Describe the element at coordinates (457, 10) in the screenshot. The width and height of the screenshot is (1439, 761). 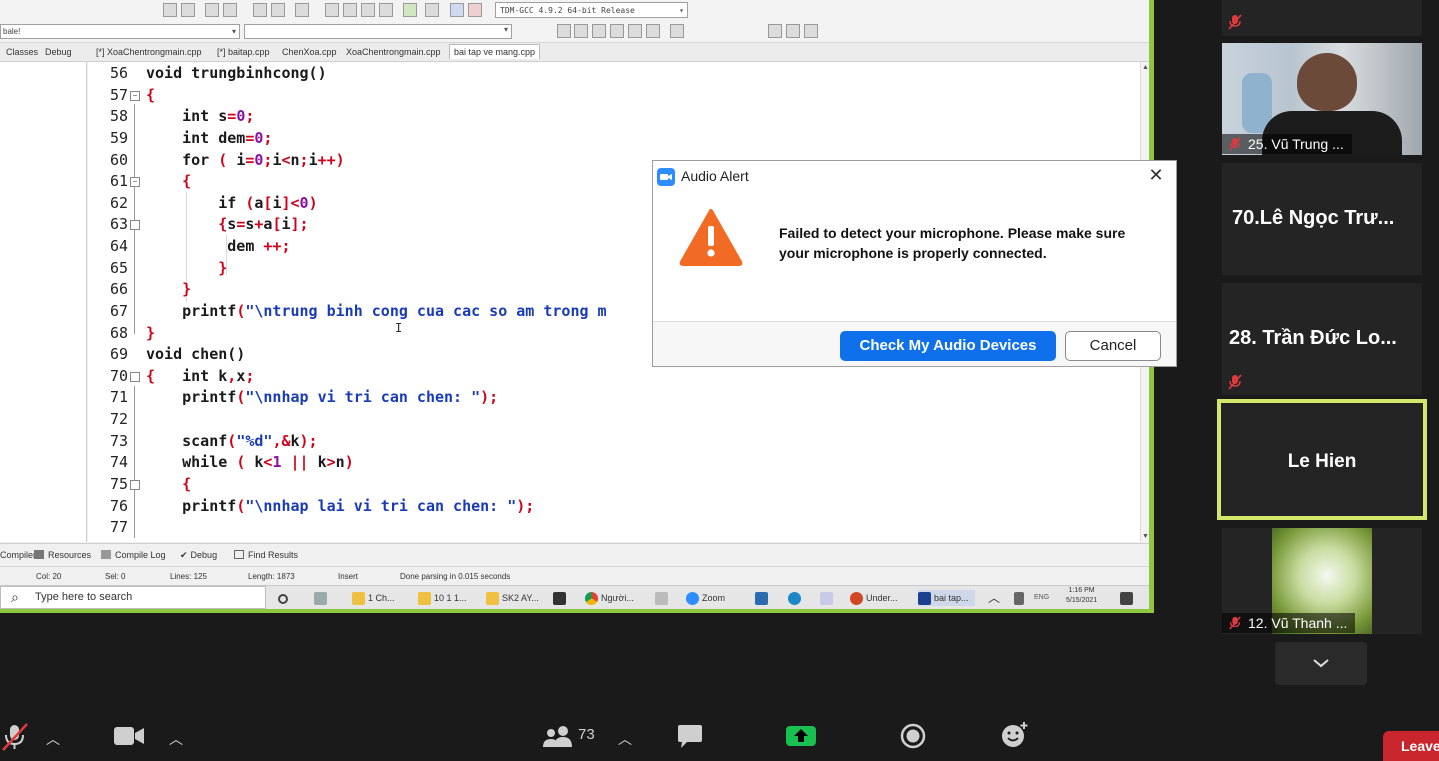
I see `chart-icon` at that location.